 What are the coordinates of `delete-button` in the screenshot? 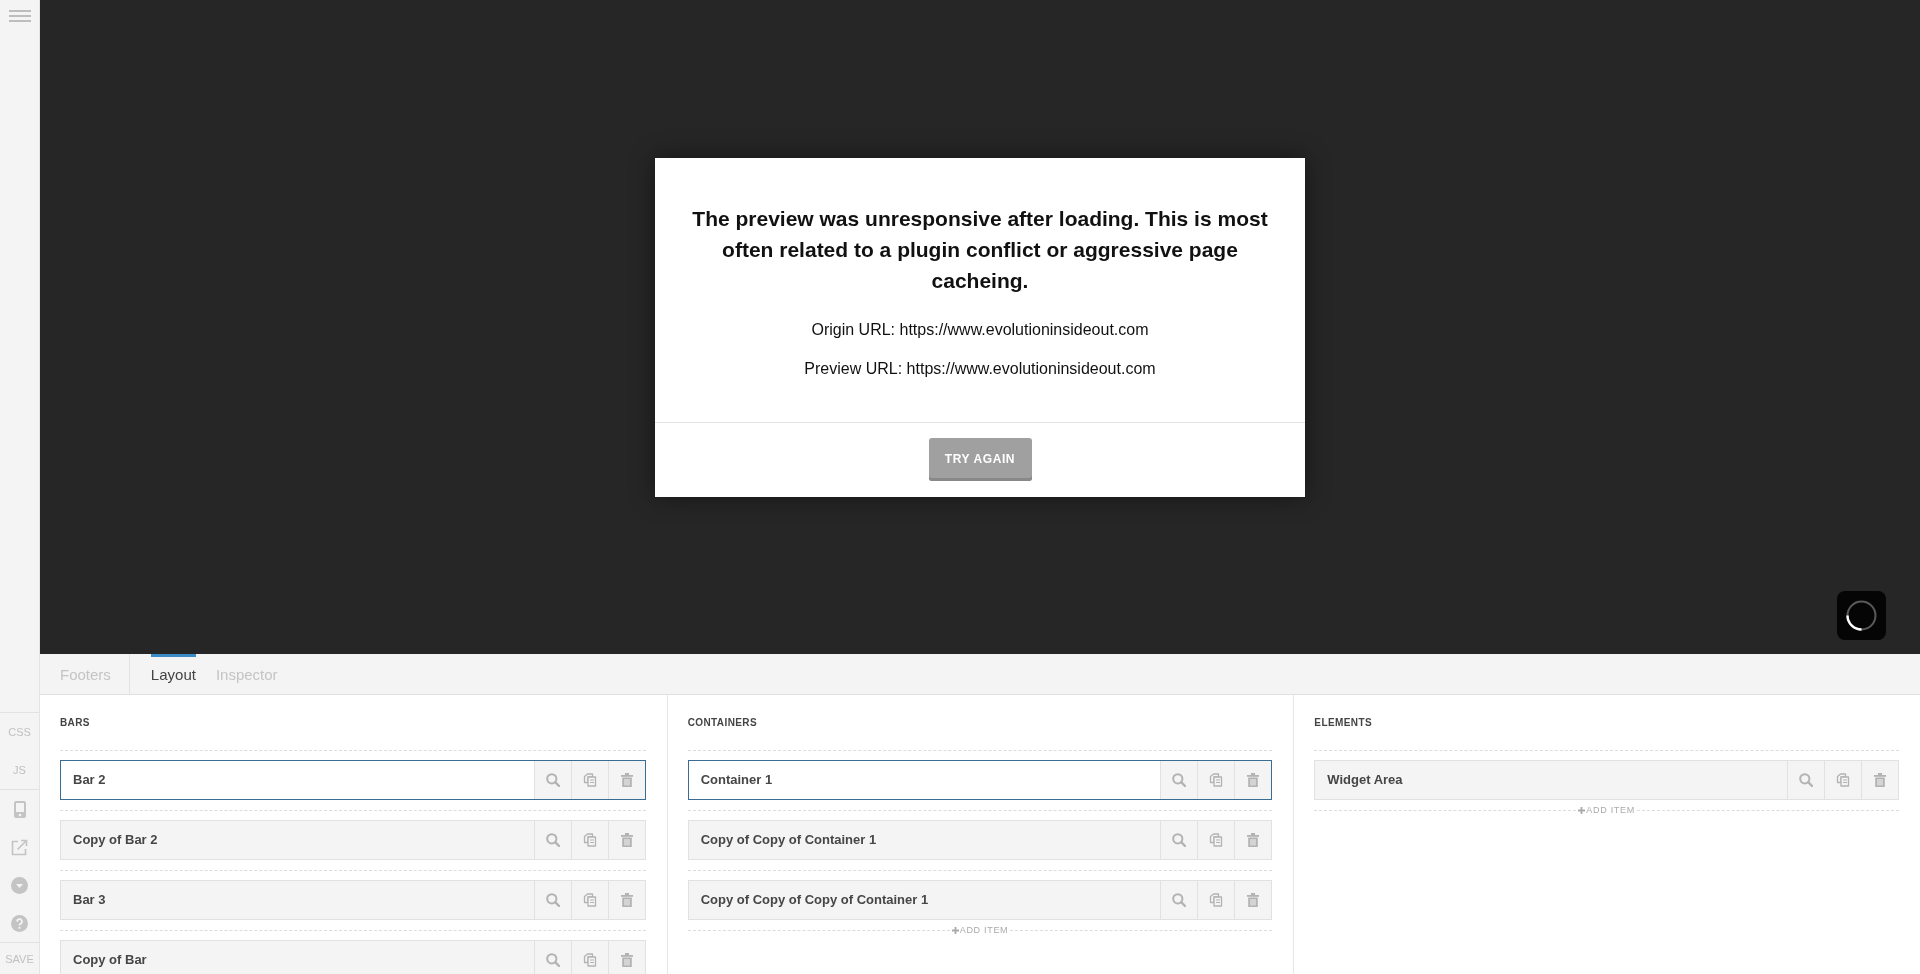 It's located at (1253, 780).